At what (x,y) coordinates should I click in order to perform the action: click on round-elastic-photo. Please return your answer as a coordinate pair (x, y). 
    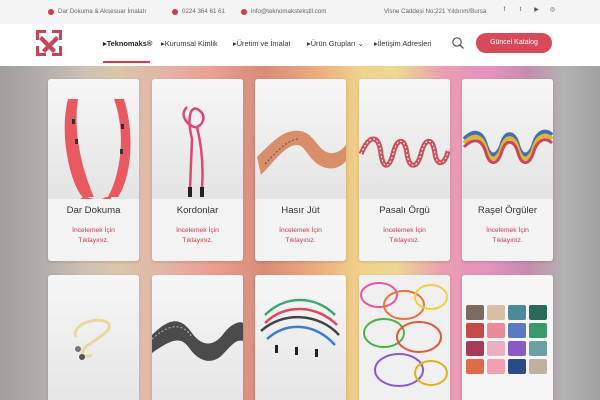
    Looking at the image, I should click on (404, 337).